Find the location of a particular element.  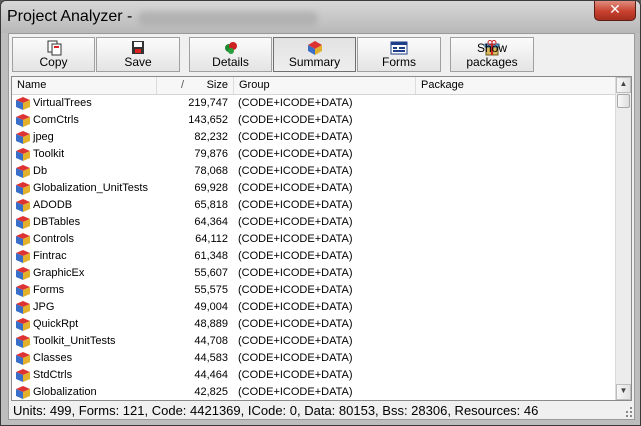

unit-name: Classes is located at coordinates (53, 358).